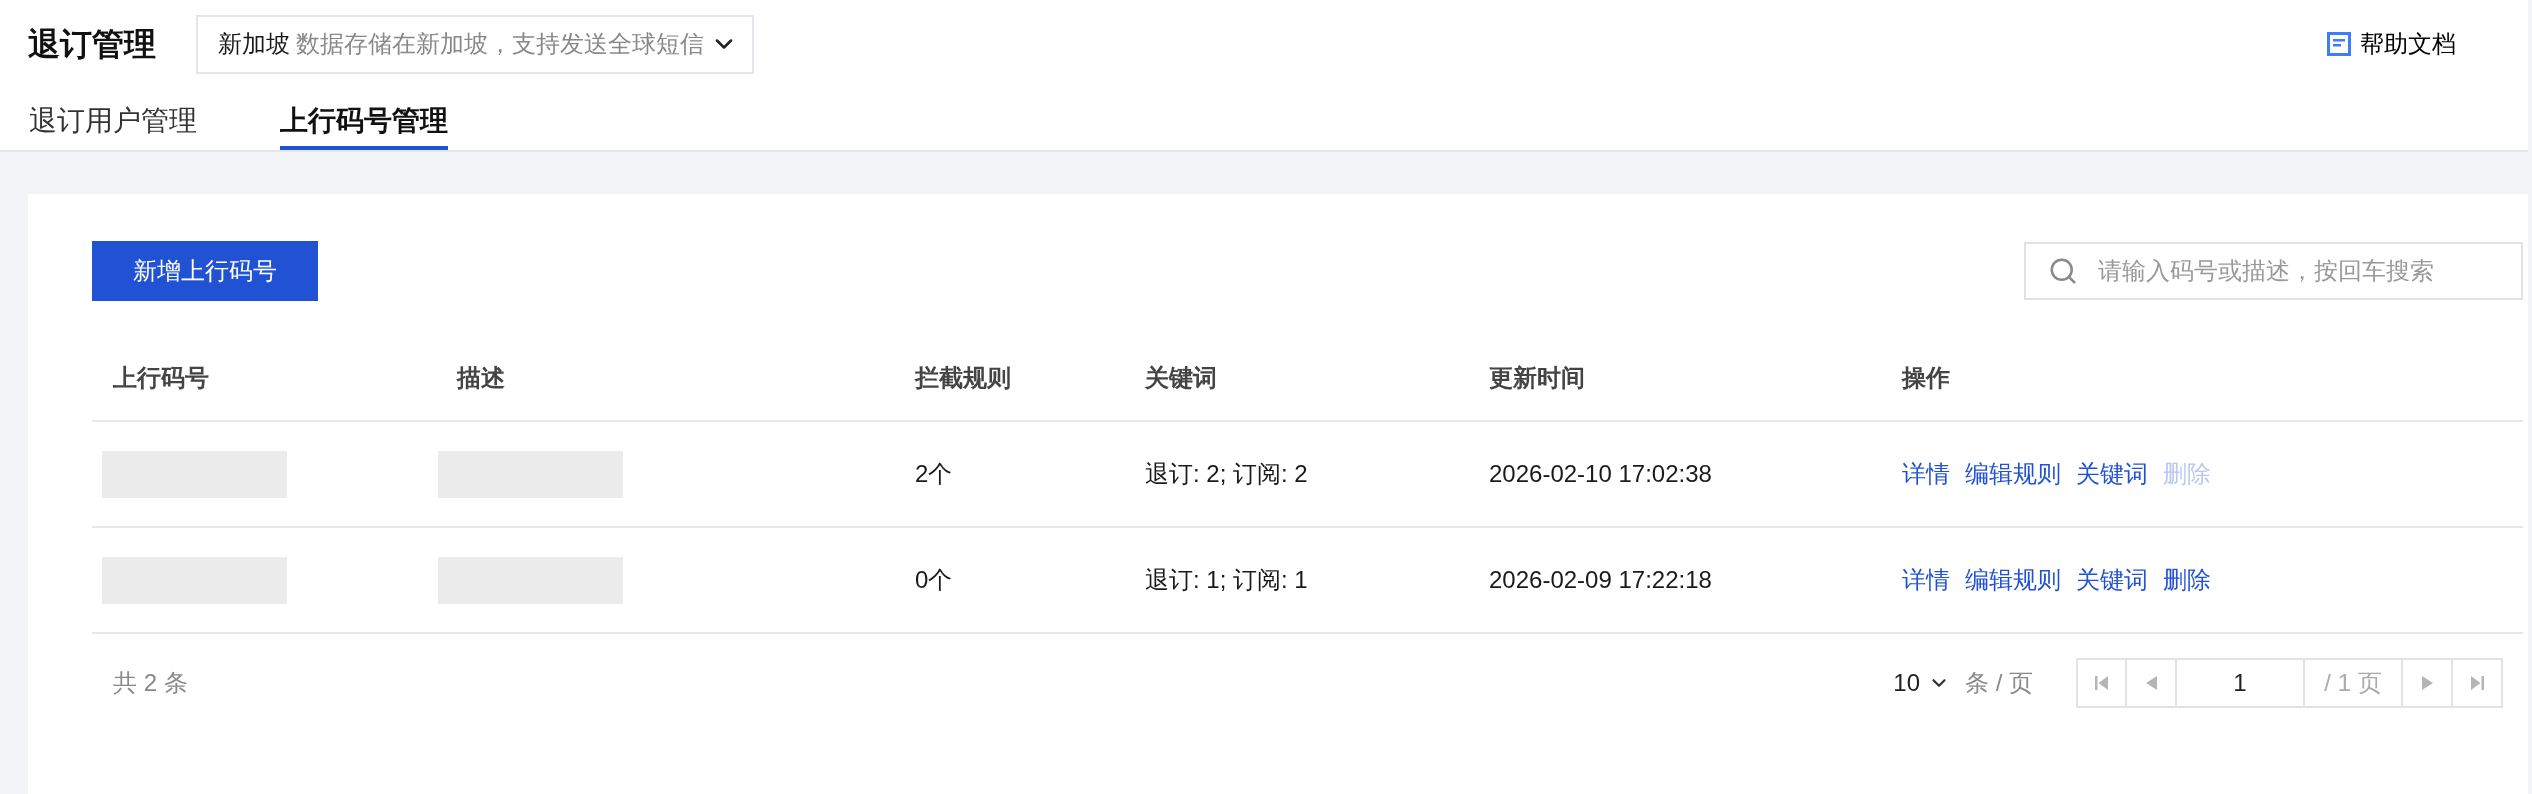 The width and height of the screenshot is (2532, 794). I want to click on table-cell-text: 2026-02-09 17:22:18, so click(1600, 580).